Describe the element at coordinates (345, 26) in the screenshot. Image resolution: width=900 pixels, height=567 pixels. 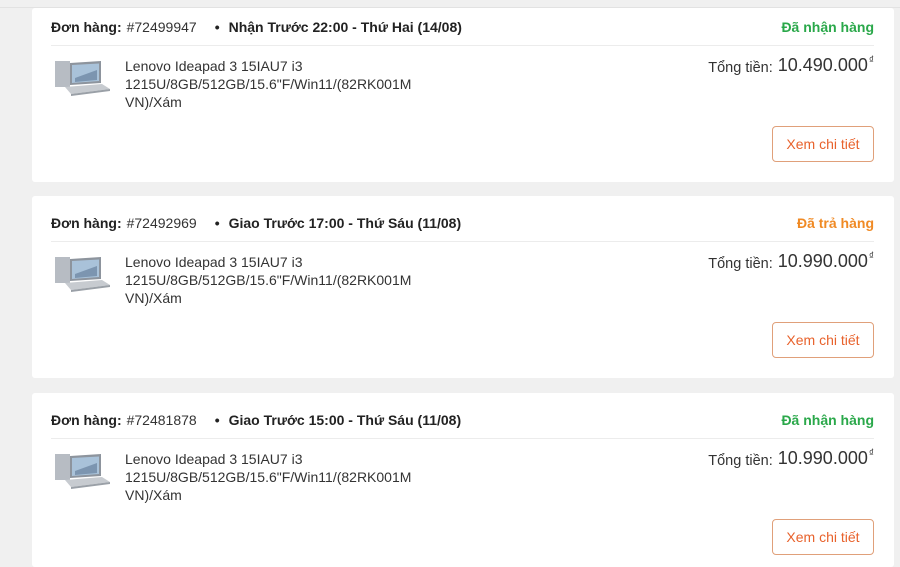
I see `delivery-info: Nhận Trước 22:00 - Thứ Hai (14/08)` at that location.